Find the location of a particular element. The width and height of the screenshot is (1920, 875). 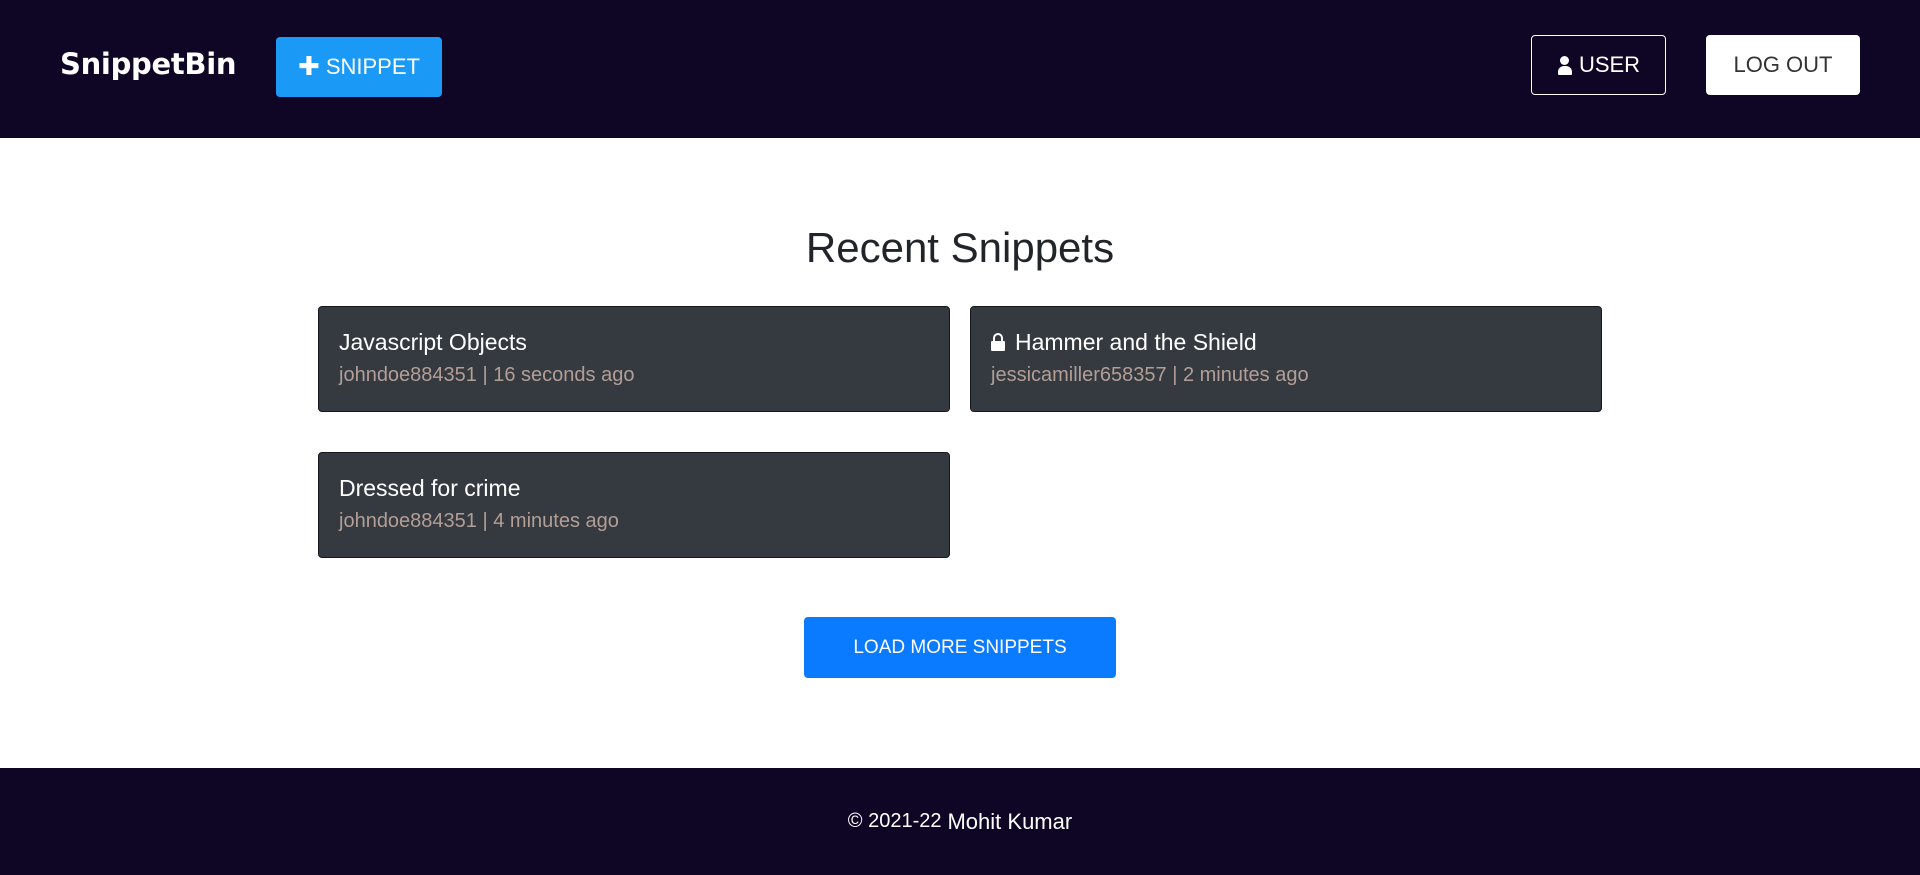

snippet-meta: jessicamiller658357 | 2 minutes ago is located at coordinates (1150, 375).